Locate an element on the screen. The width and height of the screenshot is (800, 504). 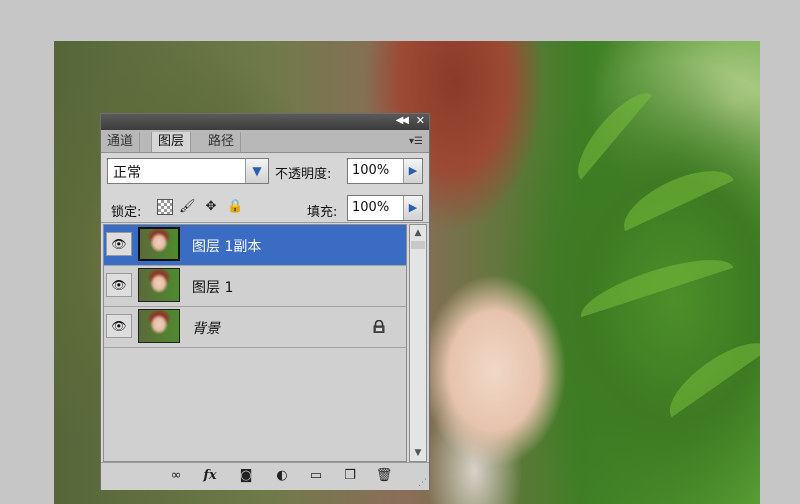
tab-paths: 路径 is located at coordinates (222, 142).